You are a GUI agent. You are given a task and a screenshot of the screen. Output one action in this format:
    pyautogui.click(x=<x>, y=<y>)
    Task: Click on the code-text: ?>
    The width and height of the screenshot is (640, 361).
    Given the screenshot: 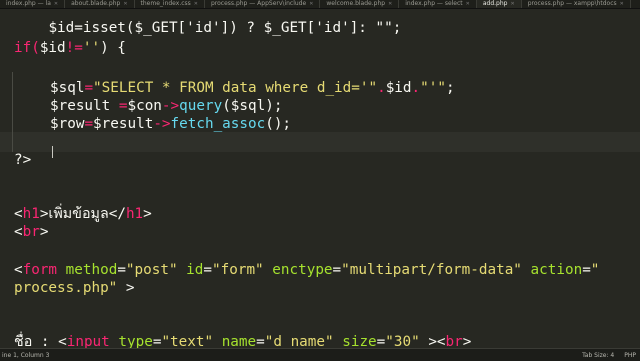 What is the action you would take?
    pyautogui.click(x=23, y=160)
    